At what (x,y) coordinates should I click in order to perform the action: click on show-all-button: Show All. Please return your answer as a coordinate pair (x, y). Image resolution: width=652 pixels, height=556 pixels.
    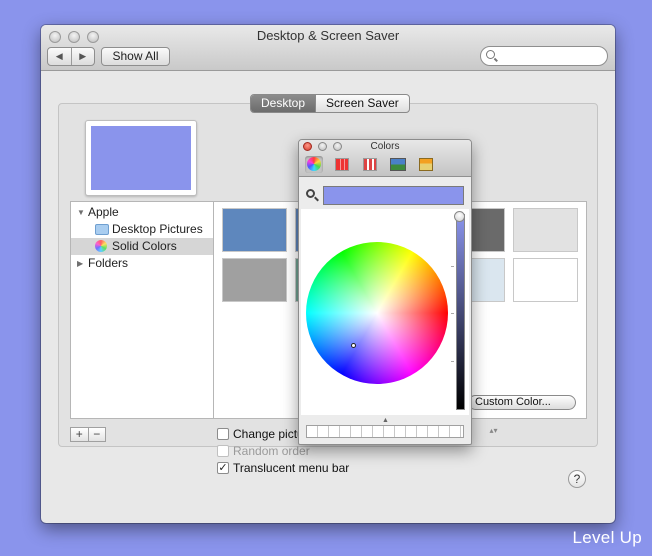
    Looking at the image, I should click on (135, 56).